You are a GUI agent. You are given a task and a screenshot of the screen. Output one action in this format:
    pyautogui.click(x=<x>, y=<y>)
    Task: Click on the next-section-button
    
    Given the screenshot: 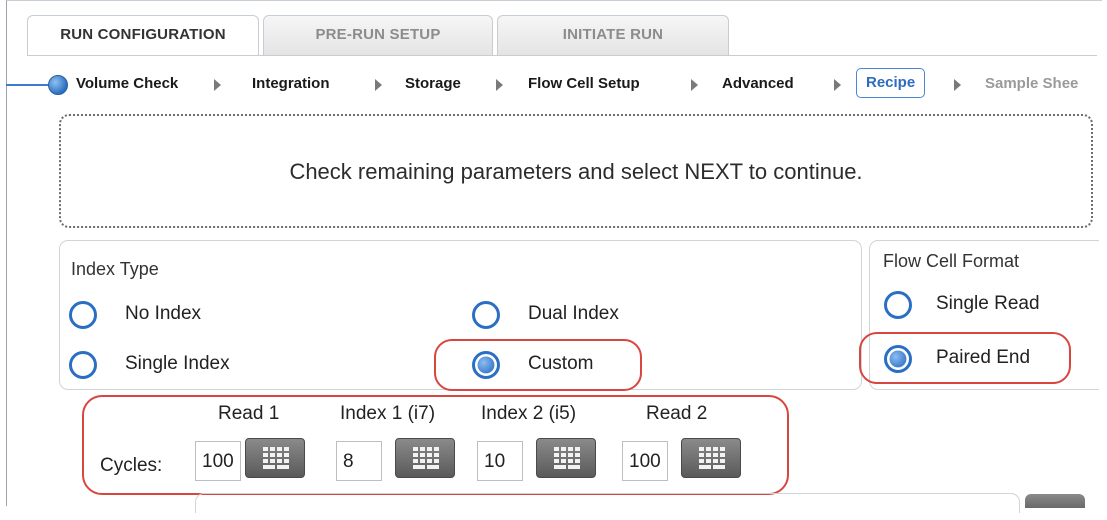 What is the action you would take?
    pyautogui.click(x=1055, y=501)
    